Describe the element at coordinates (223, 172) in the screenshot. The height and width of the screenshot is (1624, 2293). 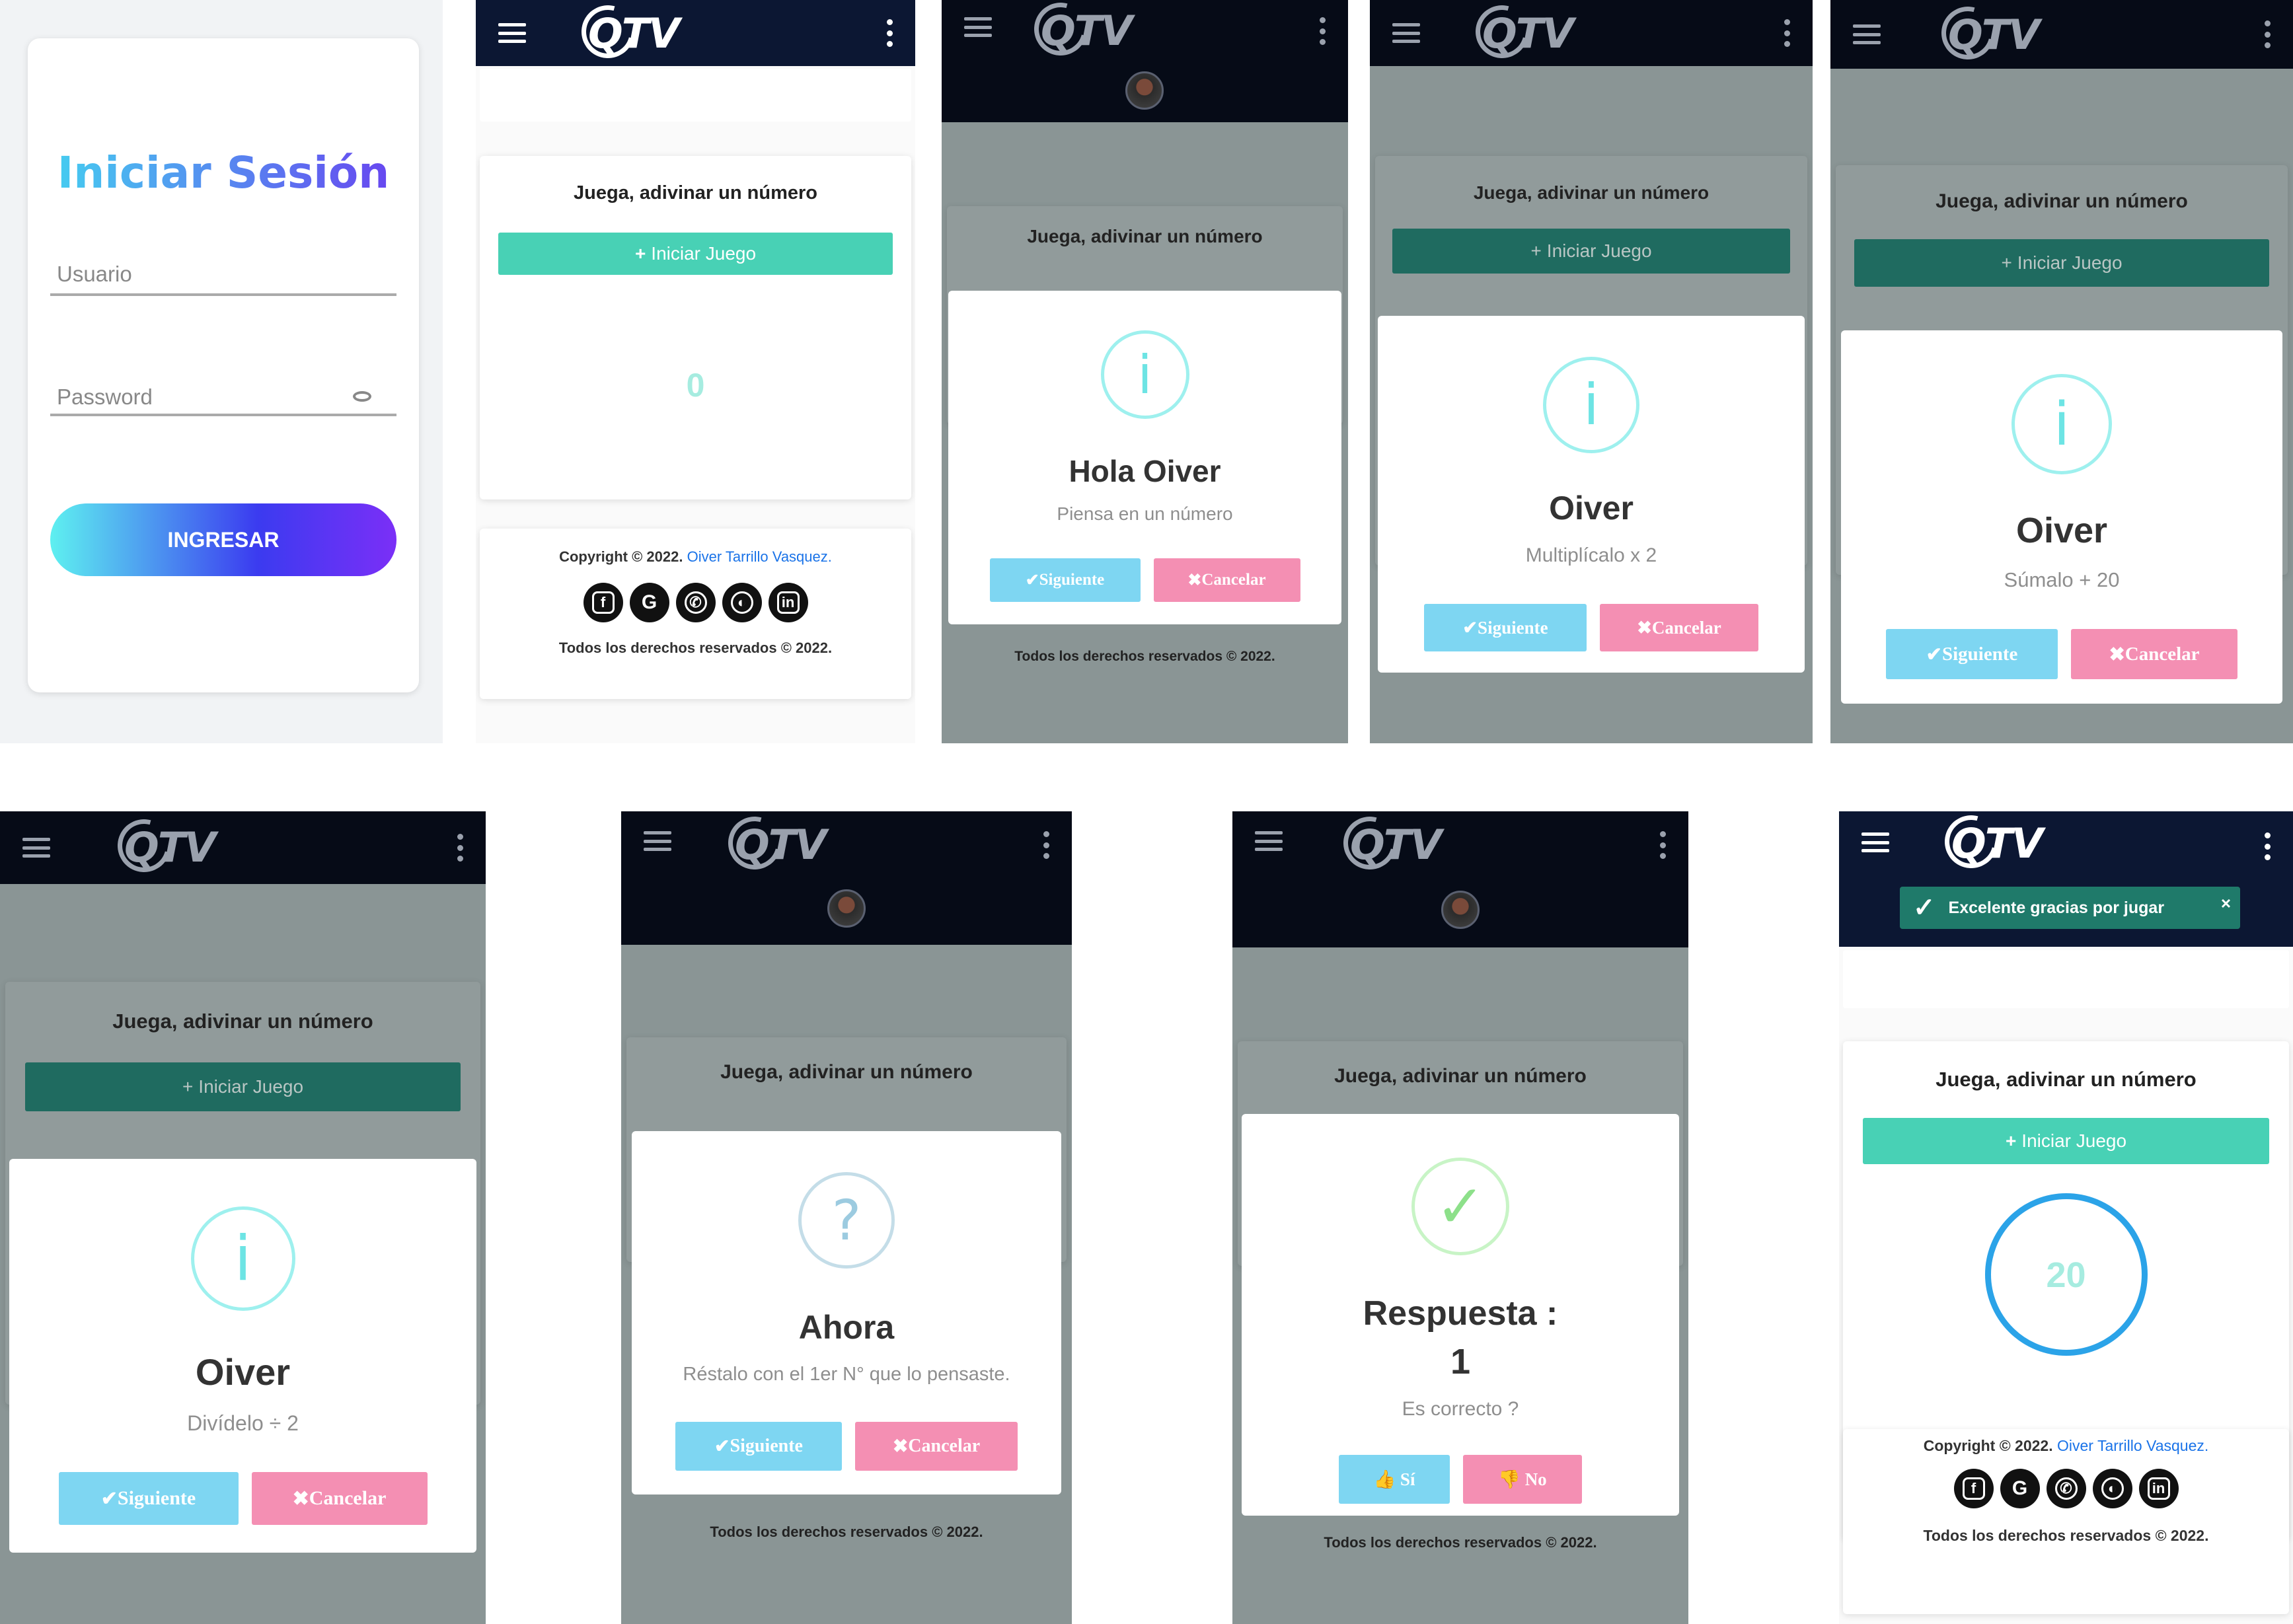
I see `login-title: Iniciar Sesión` at that location.